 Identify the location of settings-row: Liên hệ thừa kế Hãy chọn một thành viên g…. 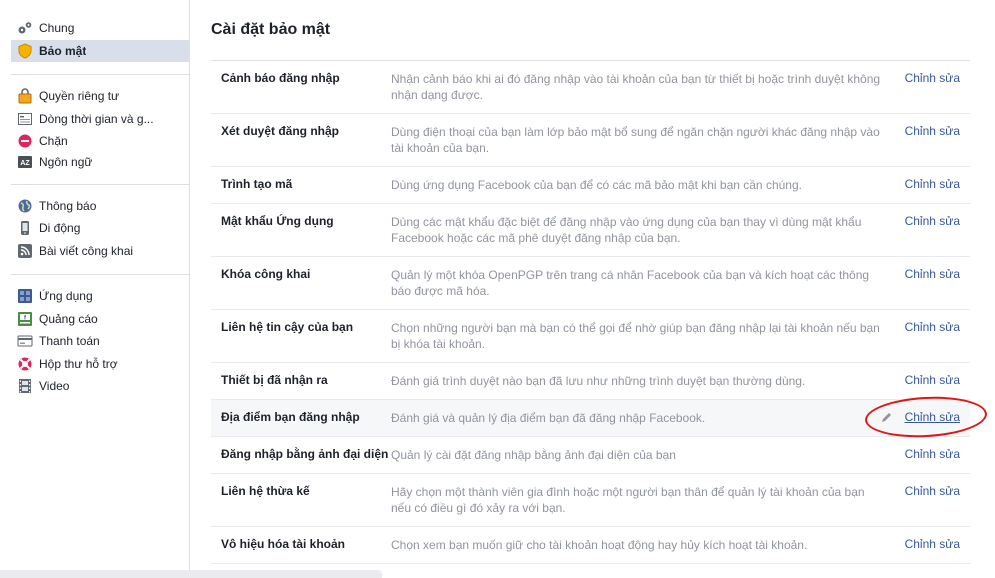
(590, 500).